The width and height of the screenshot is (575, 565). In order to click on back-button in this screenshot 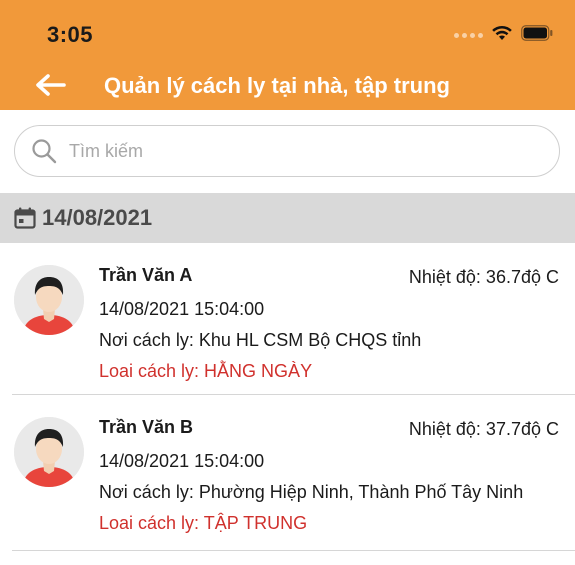, I will do `click(50, 87)`.